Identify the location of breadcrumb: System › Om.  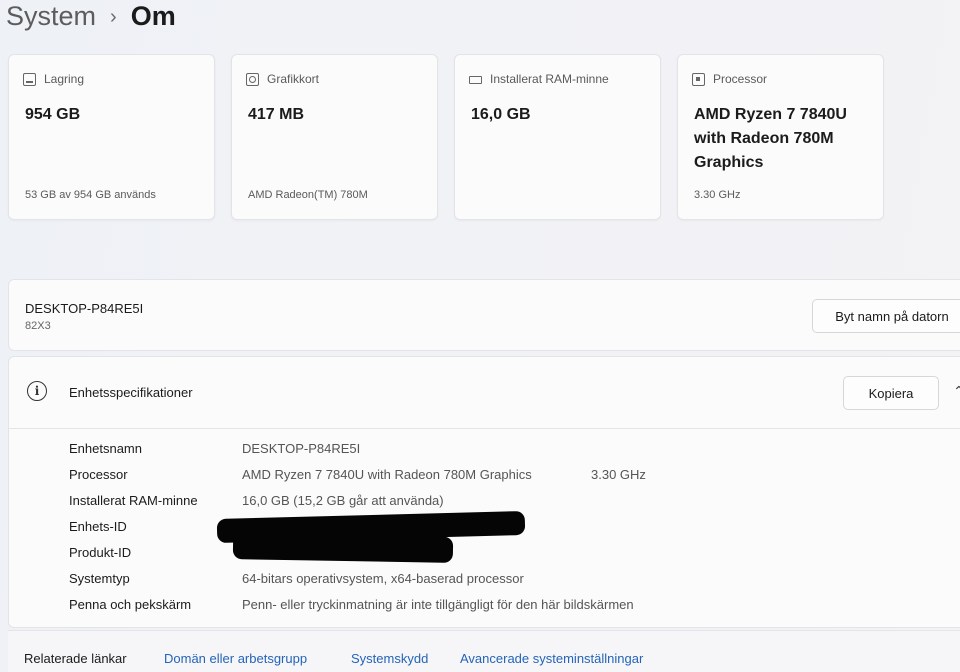
(91, 18).